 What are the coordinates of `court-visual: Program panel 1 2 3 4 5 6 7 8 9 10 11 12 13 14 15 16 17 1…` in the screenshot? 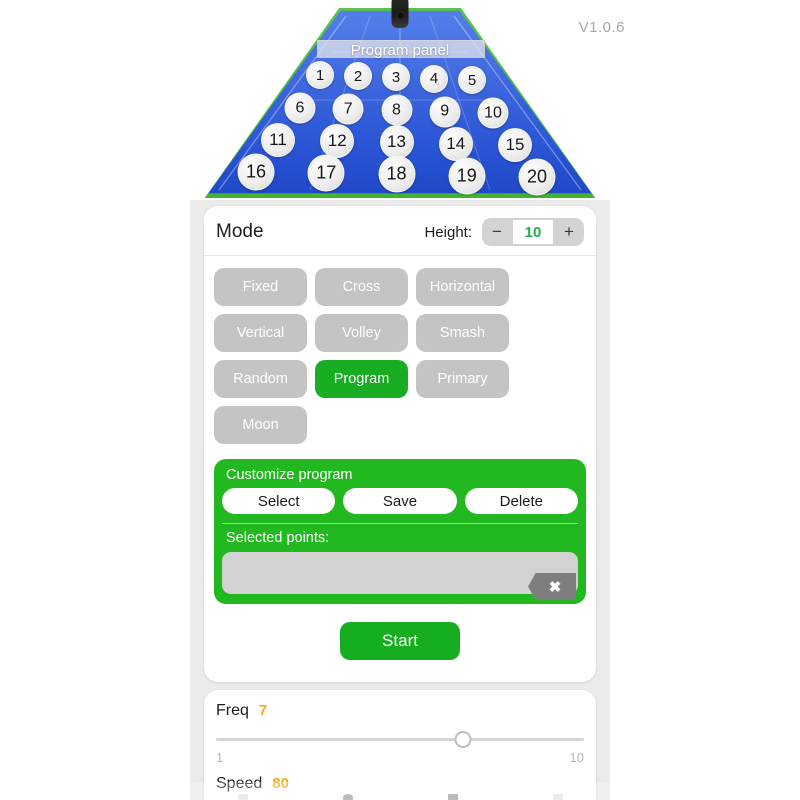 It's located at (400, 100).